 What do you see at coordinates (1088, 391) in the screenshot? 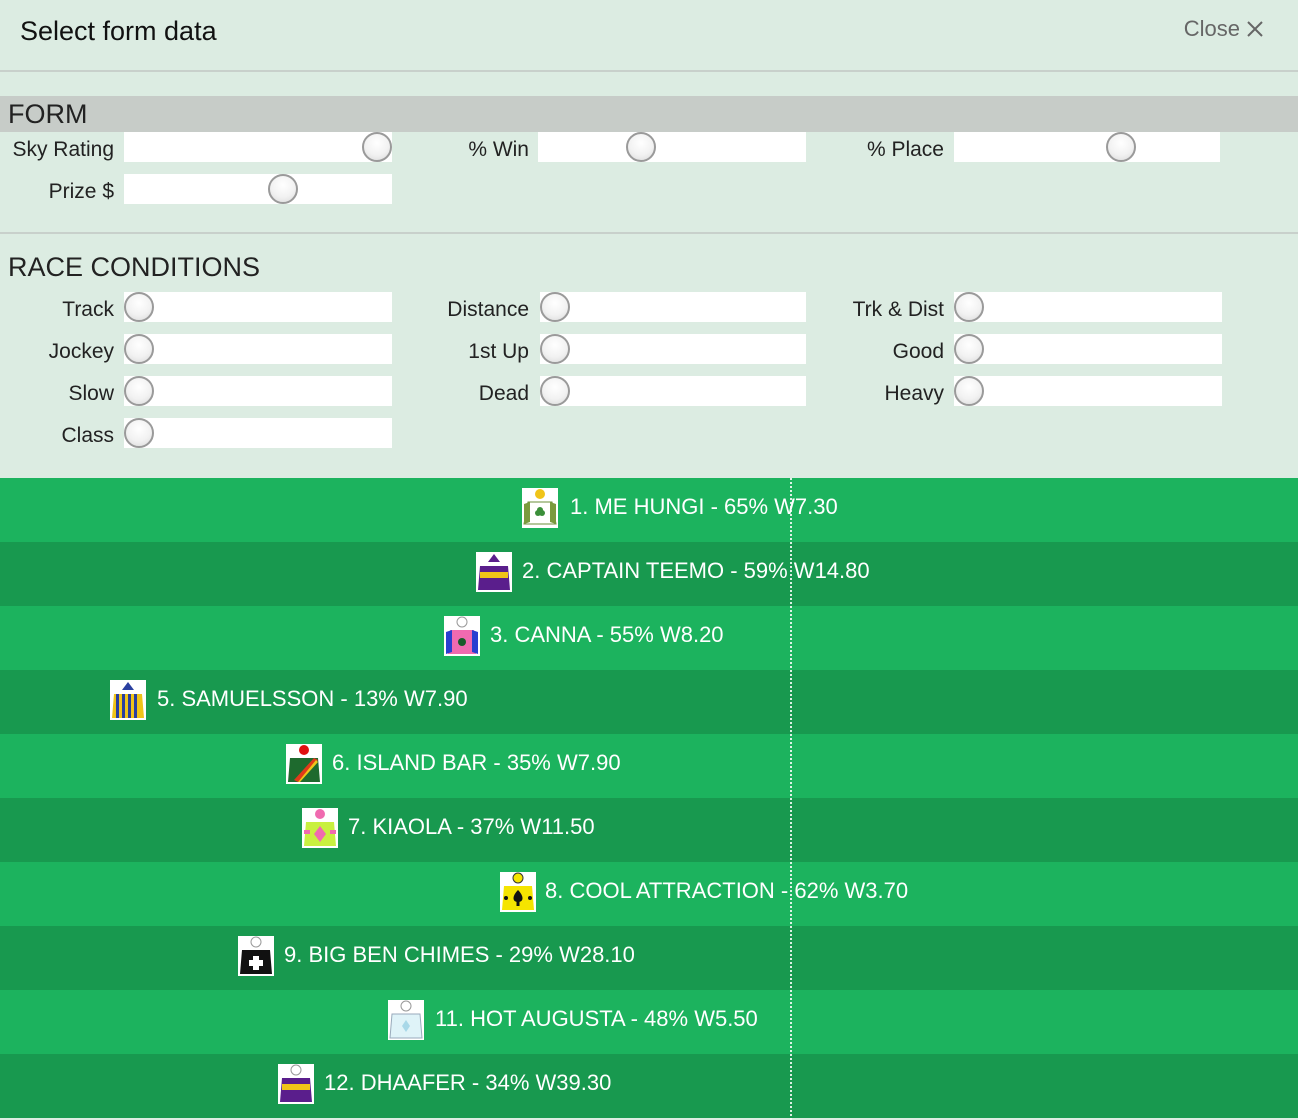
I see `heavy-slider` at bounding box center [1088, 391].